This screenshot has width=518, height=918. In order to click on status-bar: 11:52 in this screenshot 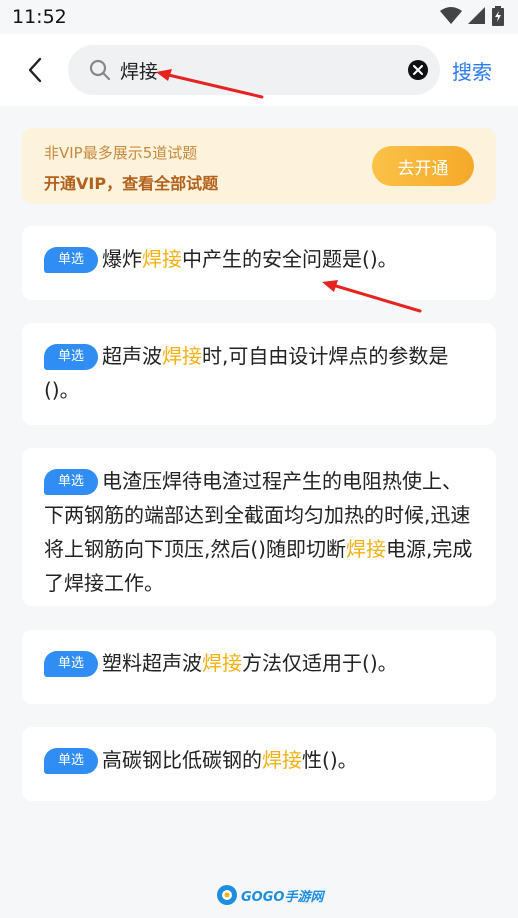, I will do `click(259, 17)`.